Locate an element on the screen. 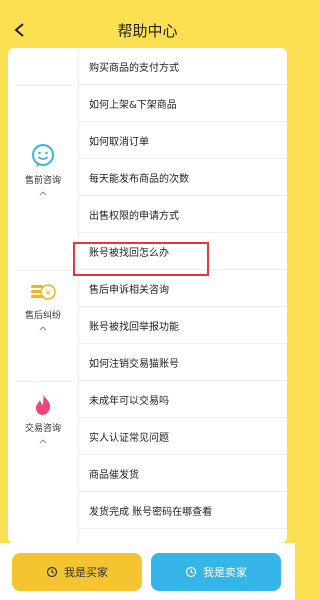  faq-item: 如何注销交易猫账号 is located at coordinates (183, 362).